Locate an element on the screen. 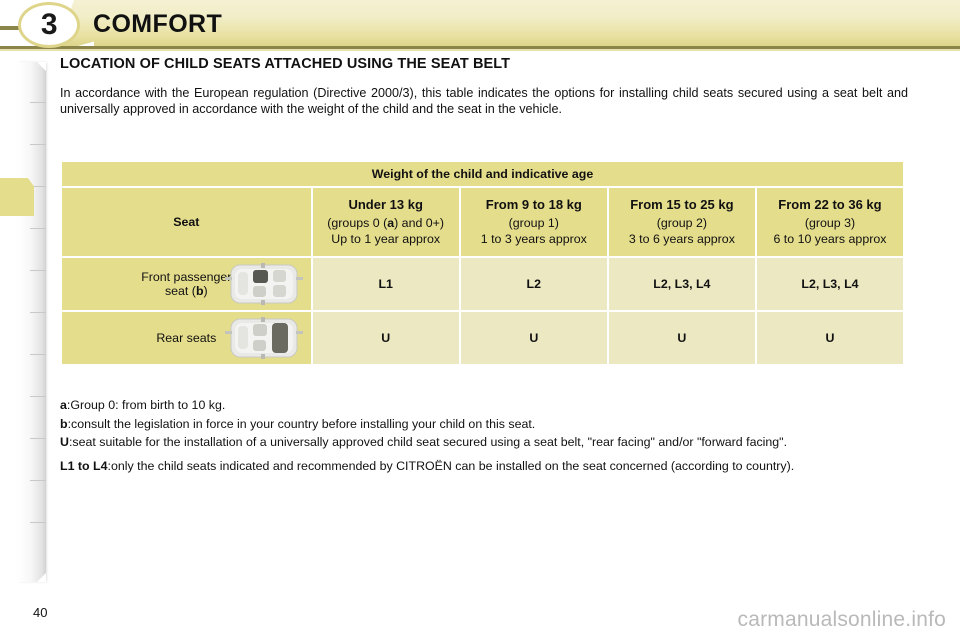 The height and width of the screenshot is (640, 960). header-col-0-group: (groups 0 (a) and 0+) is located at coordinates (386, 223).